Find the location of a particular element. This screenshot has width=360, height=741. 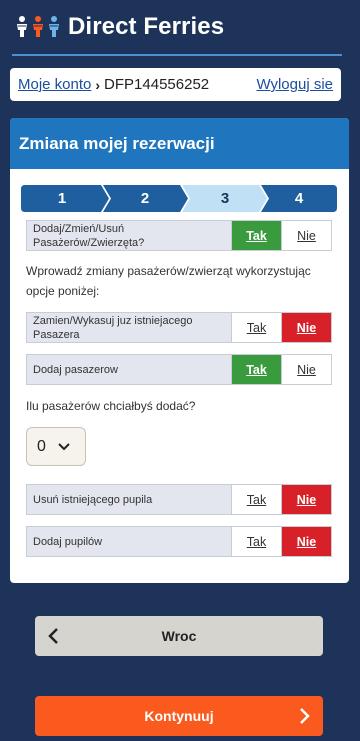

step-4: 4 is located at coordinates (299, 198).